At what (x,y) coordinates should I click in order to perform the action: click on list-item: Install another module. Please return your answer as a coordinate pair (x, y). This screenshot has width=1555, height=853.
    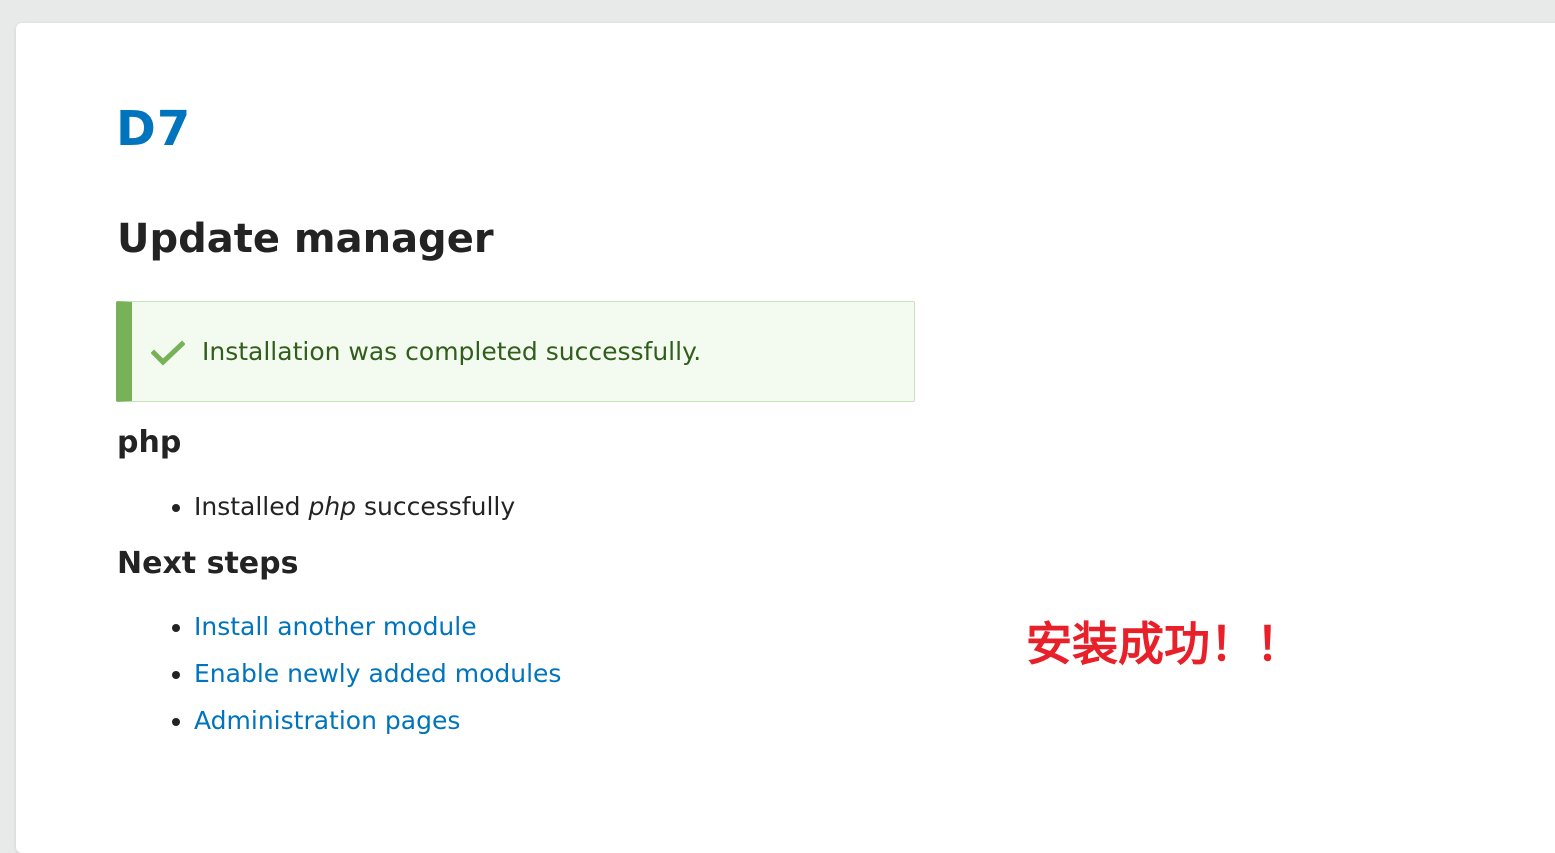
    Looking at the image, I should click on (363, 626).